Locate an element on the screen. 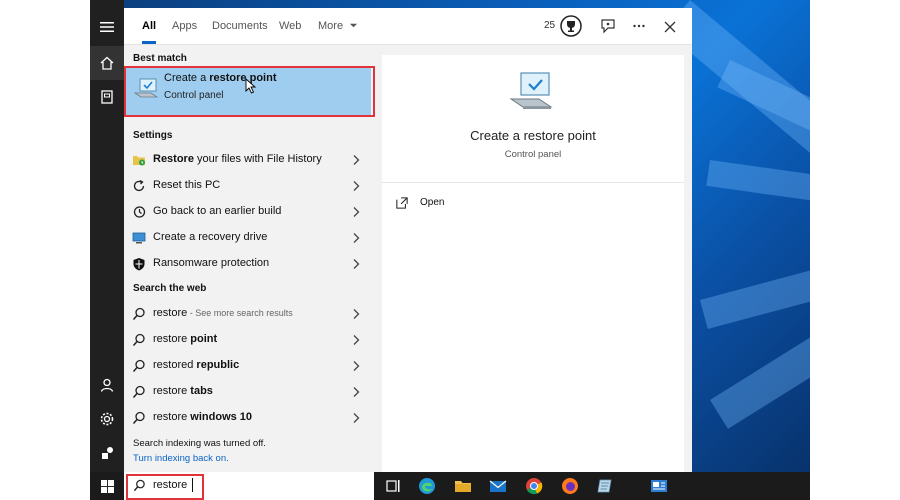 The image size is (900, 500). trophy-icon is located at coordinates (571, 26).